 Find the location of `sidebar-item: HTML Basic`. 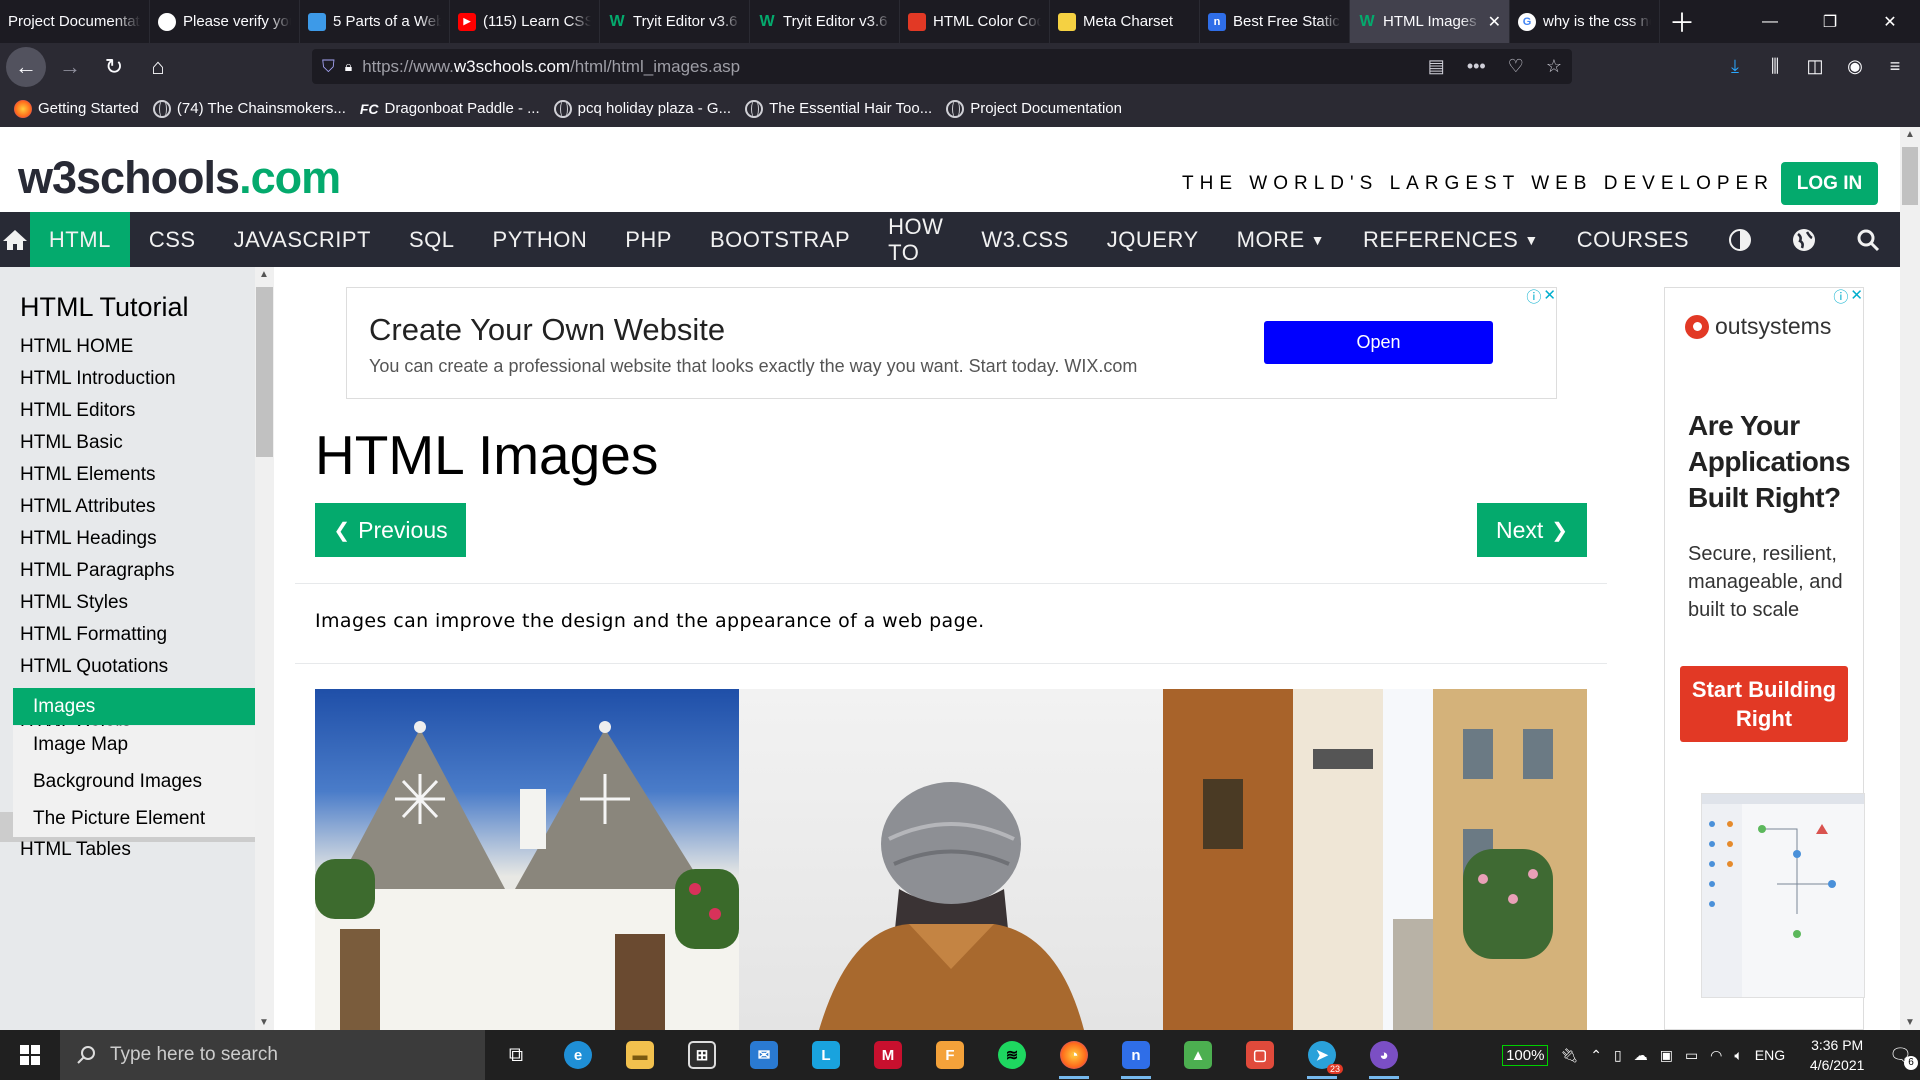

sidebar-item: HTML Basic is located at coordinates (71, 443).